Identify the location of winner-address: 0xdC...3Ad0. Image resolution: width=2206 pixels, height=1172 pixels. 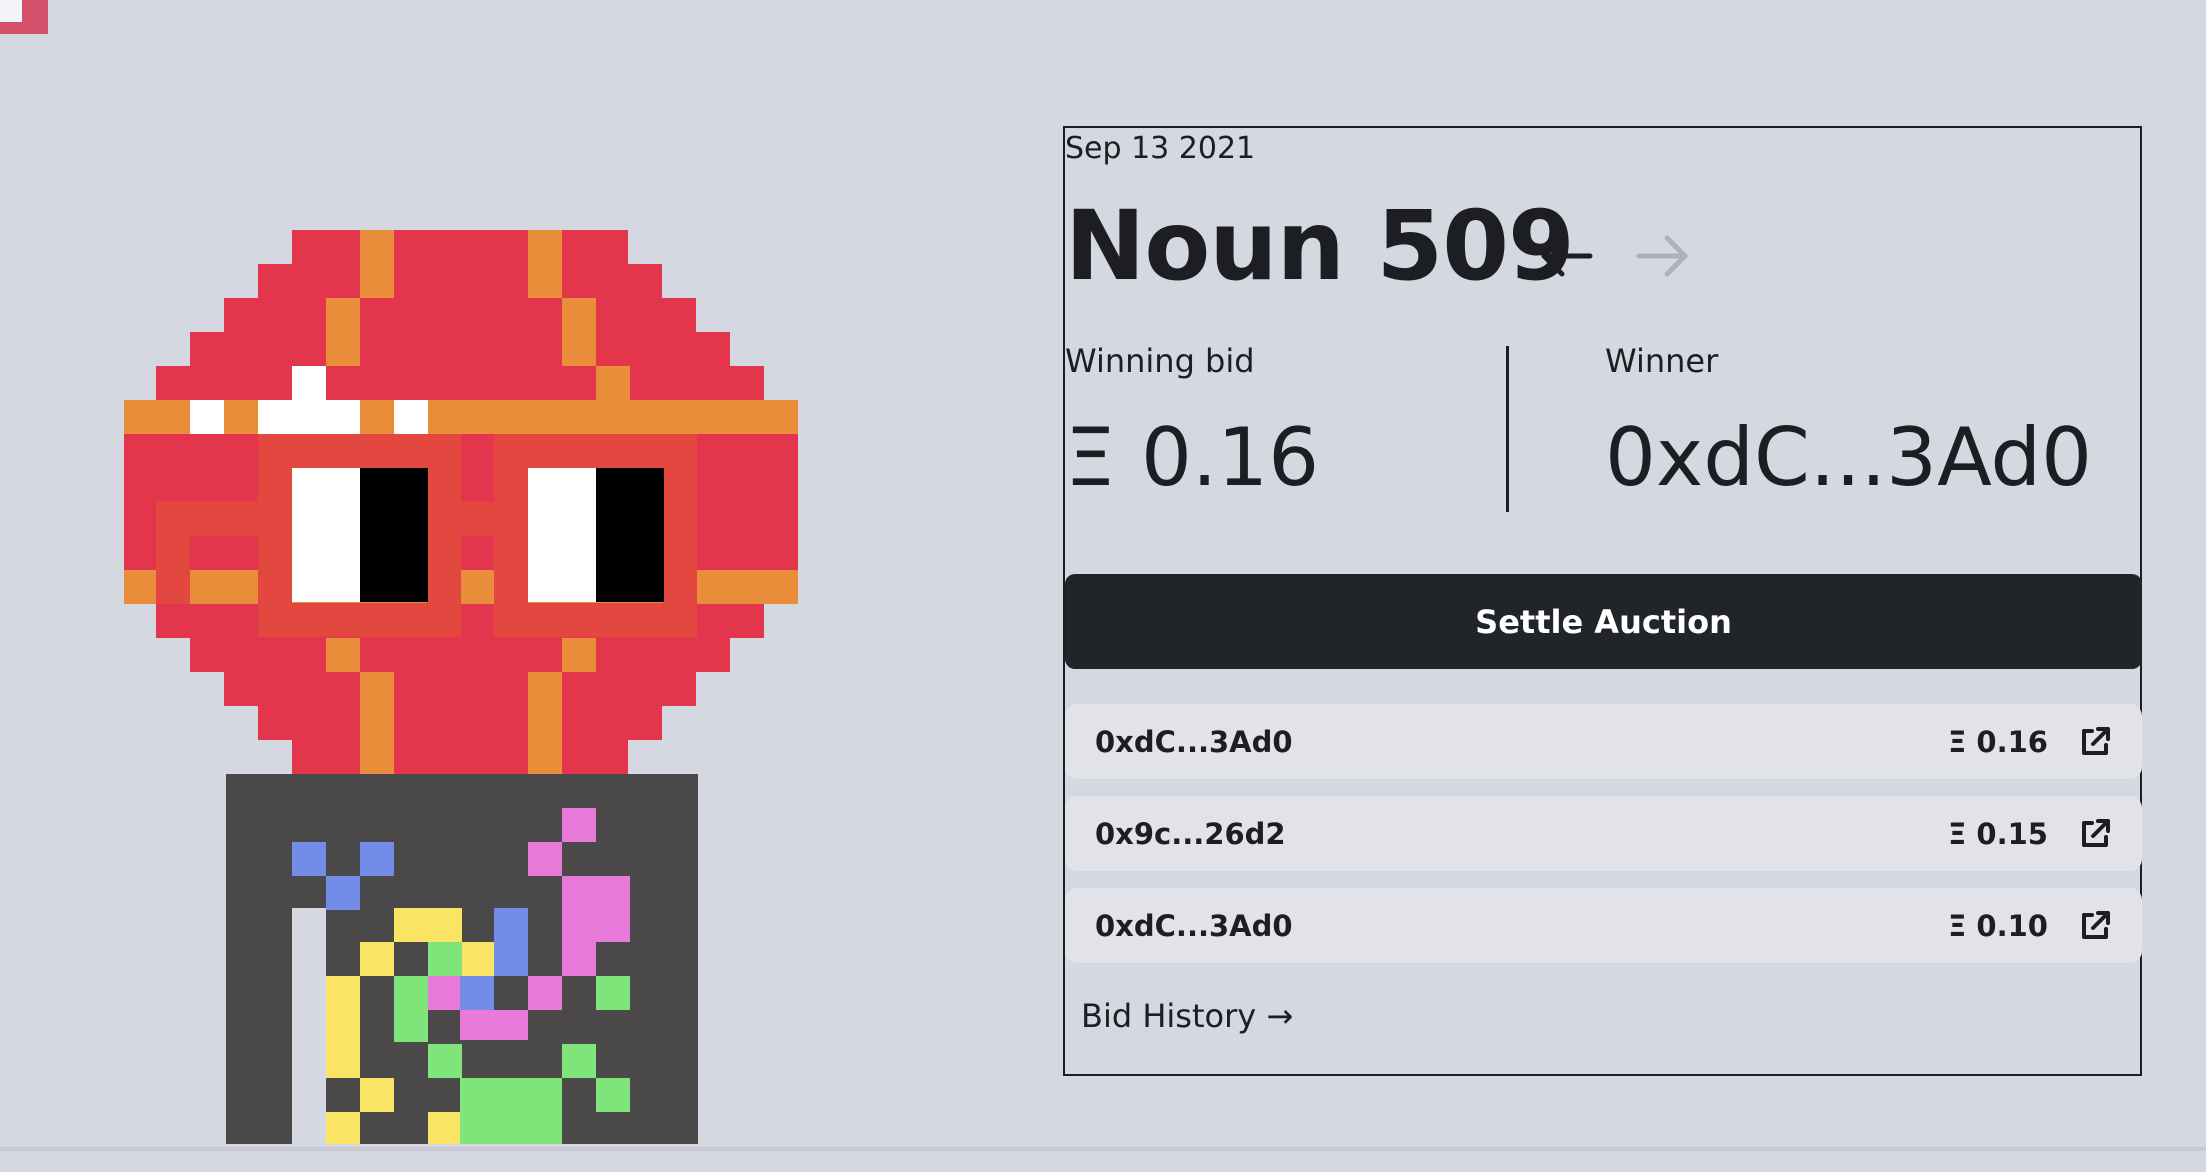
(1848, 458).